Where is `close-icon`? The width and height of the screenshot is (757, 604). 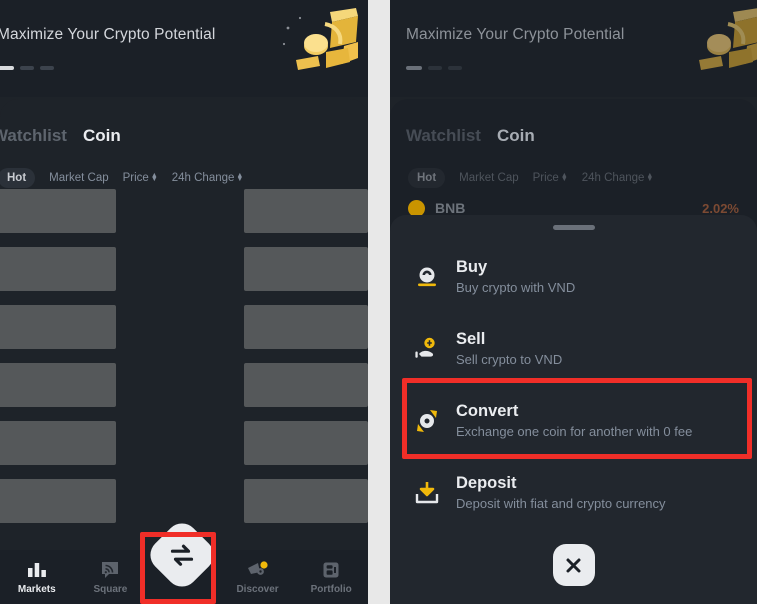
close-icon is located at coordinates (573, 565).